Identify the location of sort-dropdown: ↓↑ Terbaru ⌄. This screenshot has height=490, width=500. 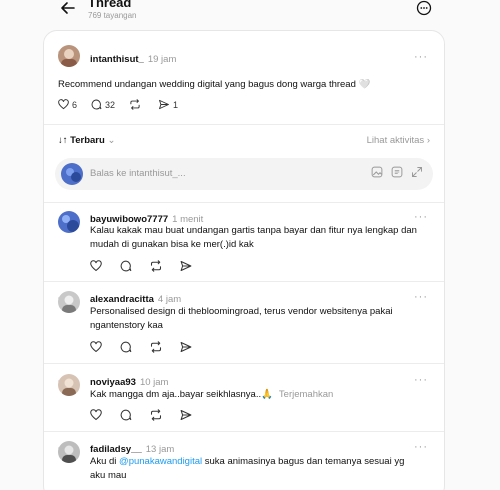
(86, 140).